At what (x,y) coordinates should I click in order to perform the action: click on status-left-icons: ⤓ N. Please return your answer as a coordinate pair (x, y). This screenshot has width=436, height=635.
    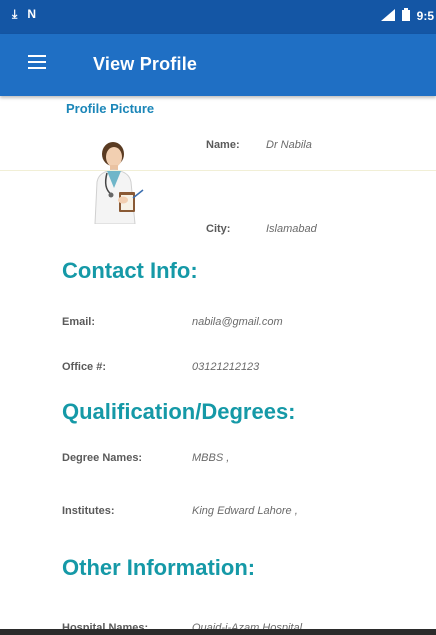
    Looking at the image, I should click on (24, 14).